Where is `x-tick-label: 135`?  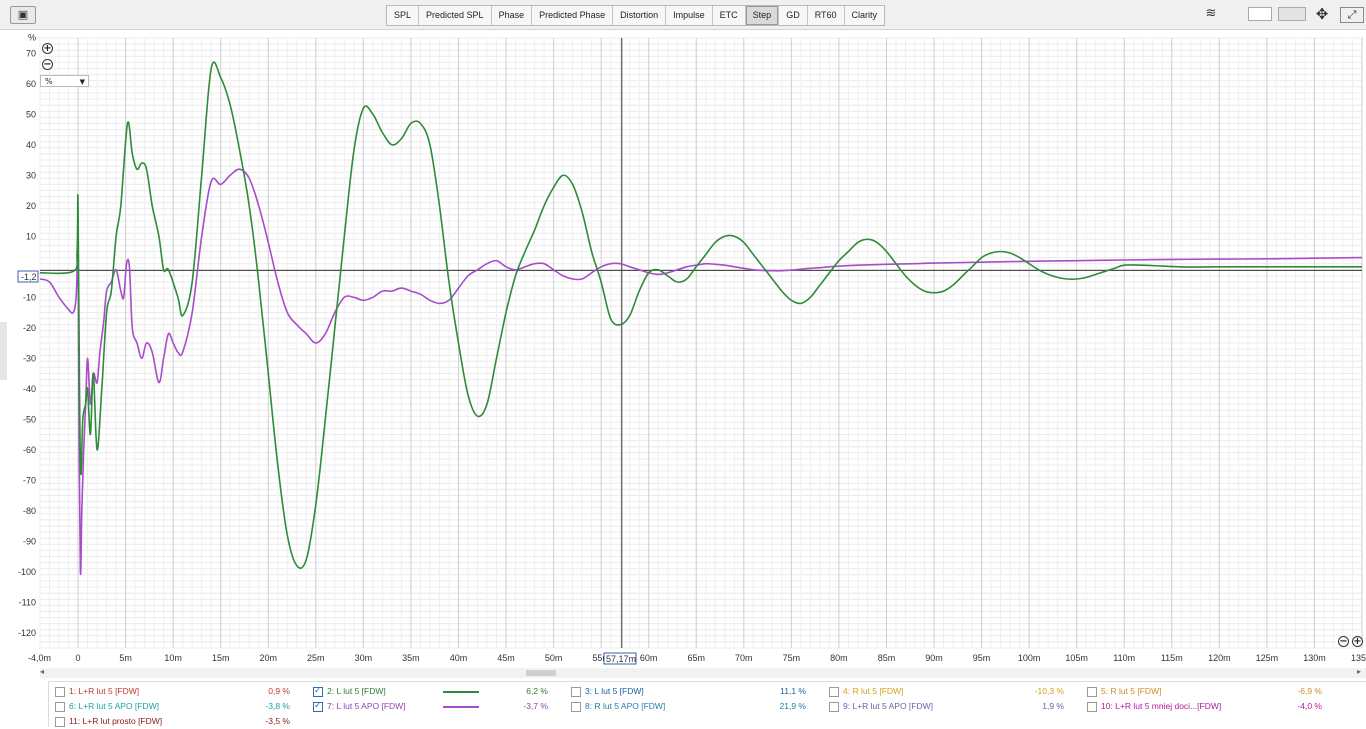 x-tick-label: 135 is located at coordinates (1358, 658).